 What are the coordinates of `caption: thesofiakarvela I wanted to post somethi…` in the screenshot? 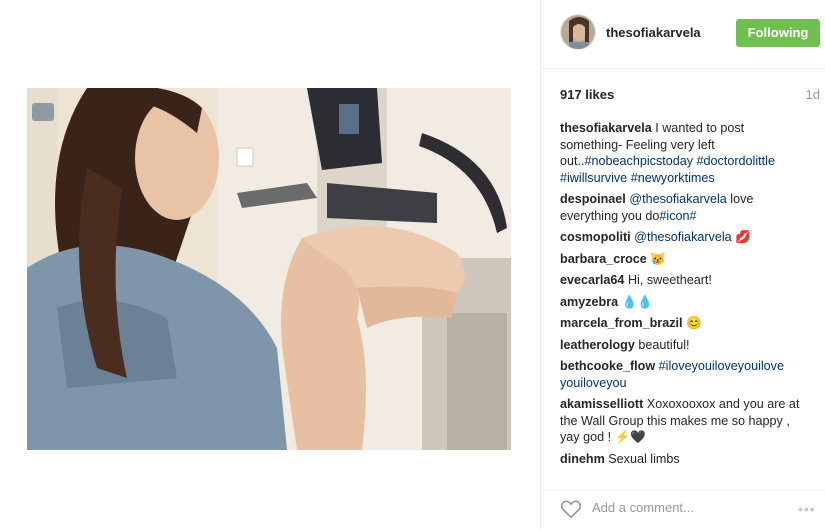 It's located at (682, 153).